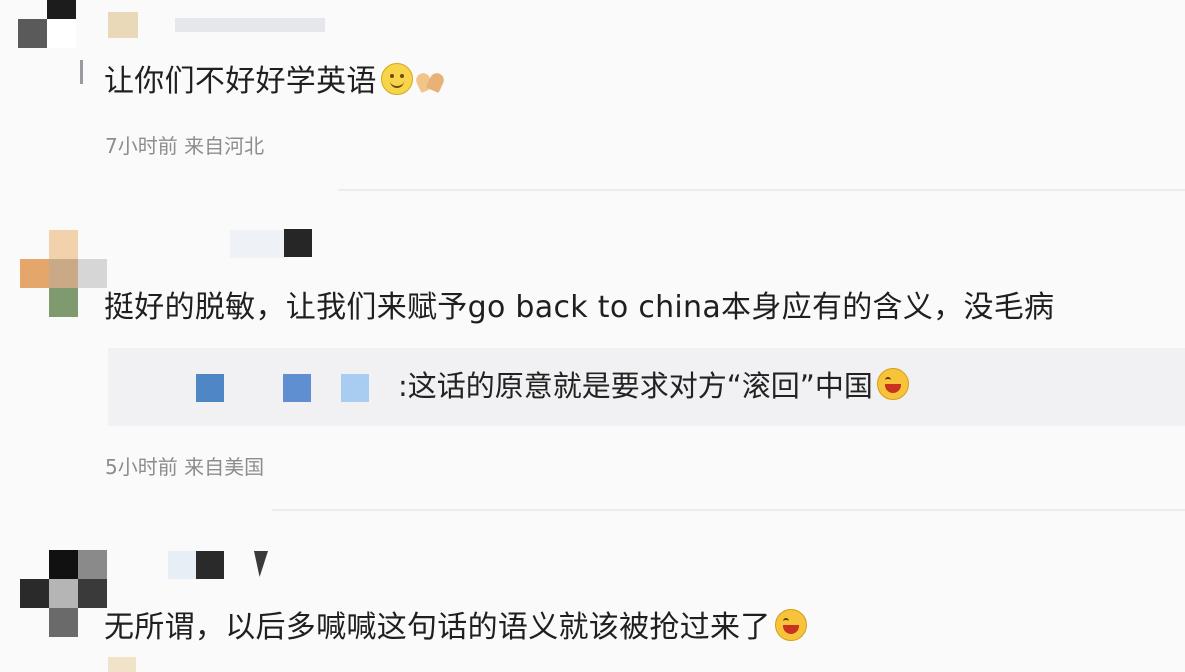 This screenshot has width=1185, height=672. Describe the element at coordinates (432, 80) in the screenshot. I see `clapping-hands-icon` at that location.